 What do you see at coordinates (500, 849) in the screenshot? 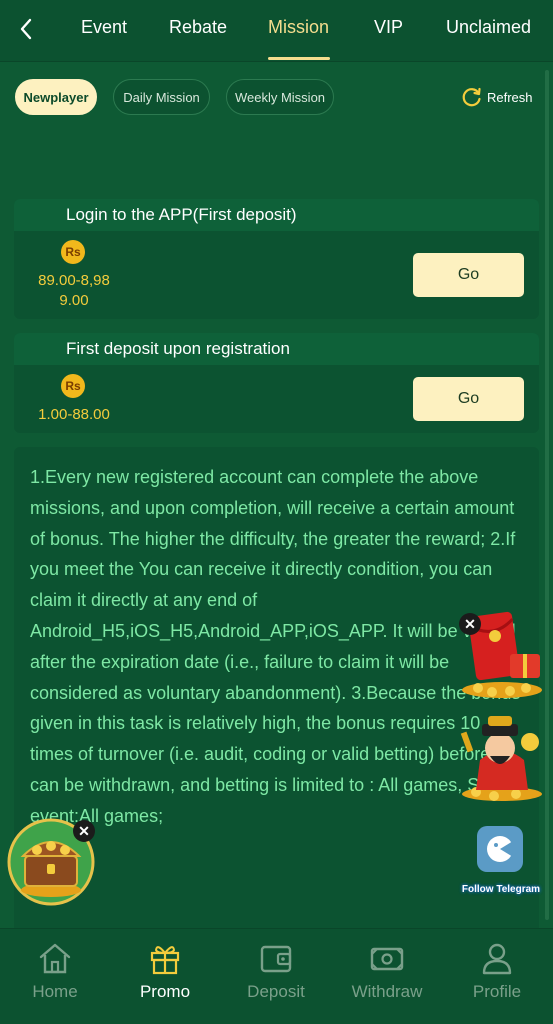
I see `telegram-icon` at bounding box center [500, 849].